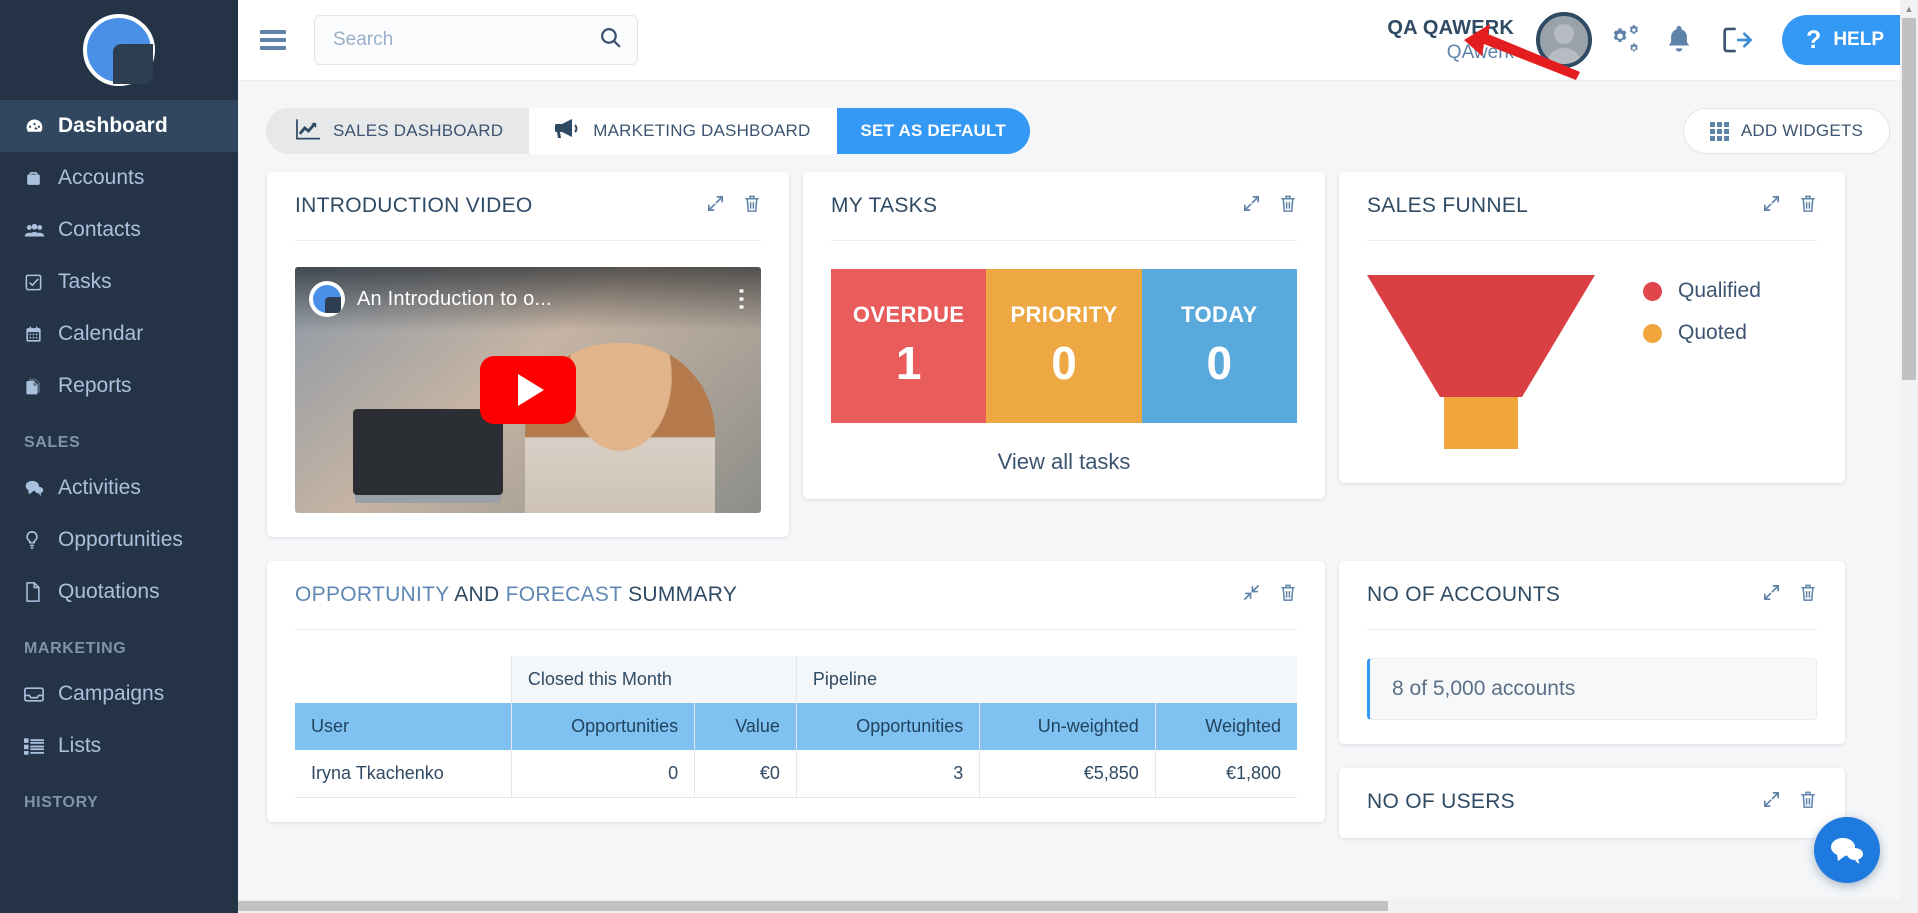 The height and width of the screenshot is (913, 1918). Describe the element at coordinates (1592, 803) in the screenshot. I see `widget-no-of-users: NO OF USERS` at that location.